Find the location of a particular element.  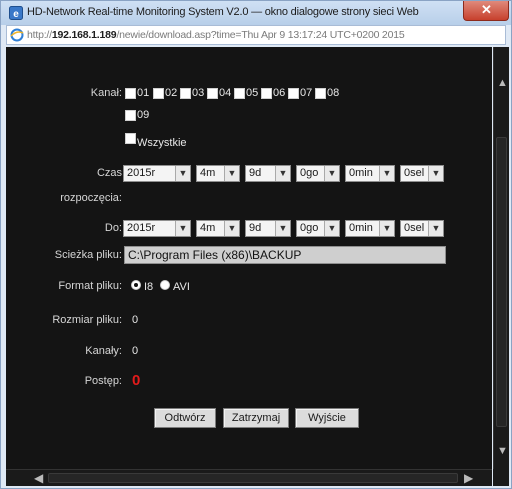

end-hour-value: 0go is located at coordinates (309, 228).